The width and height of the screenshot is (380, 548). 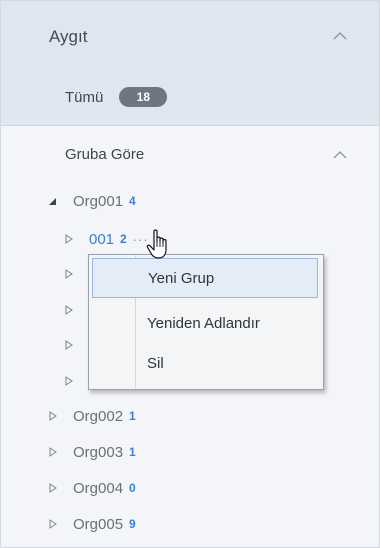 What do you see at coordinates (105, 154) in the screenshot?
I see `group-section-title: Gruba Göre` at bounding box center [105, 154].